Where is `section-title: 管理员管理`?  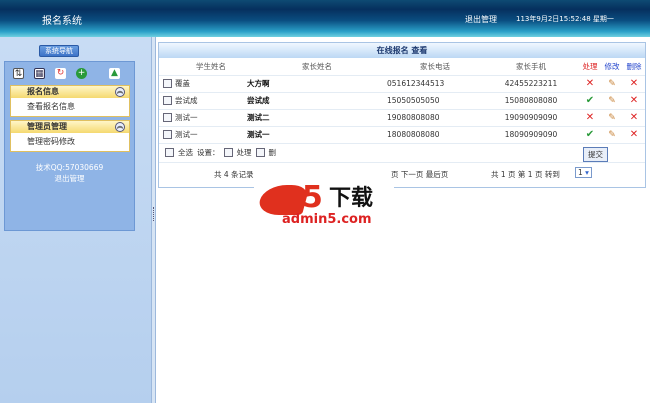 section-title: 管理员管理 is located at coordinates (47, 126).